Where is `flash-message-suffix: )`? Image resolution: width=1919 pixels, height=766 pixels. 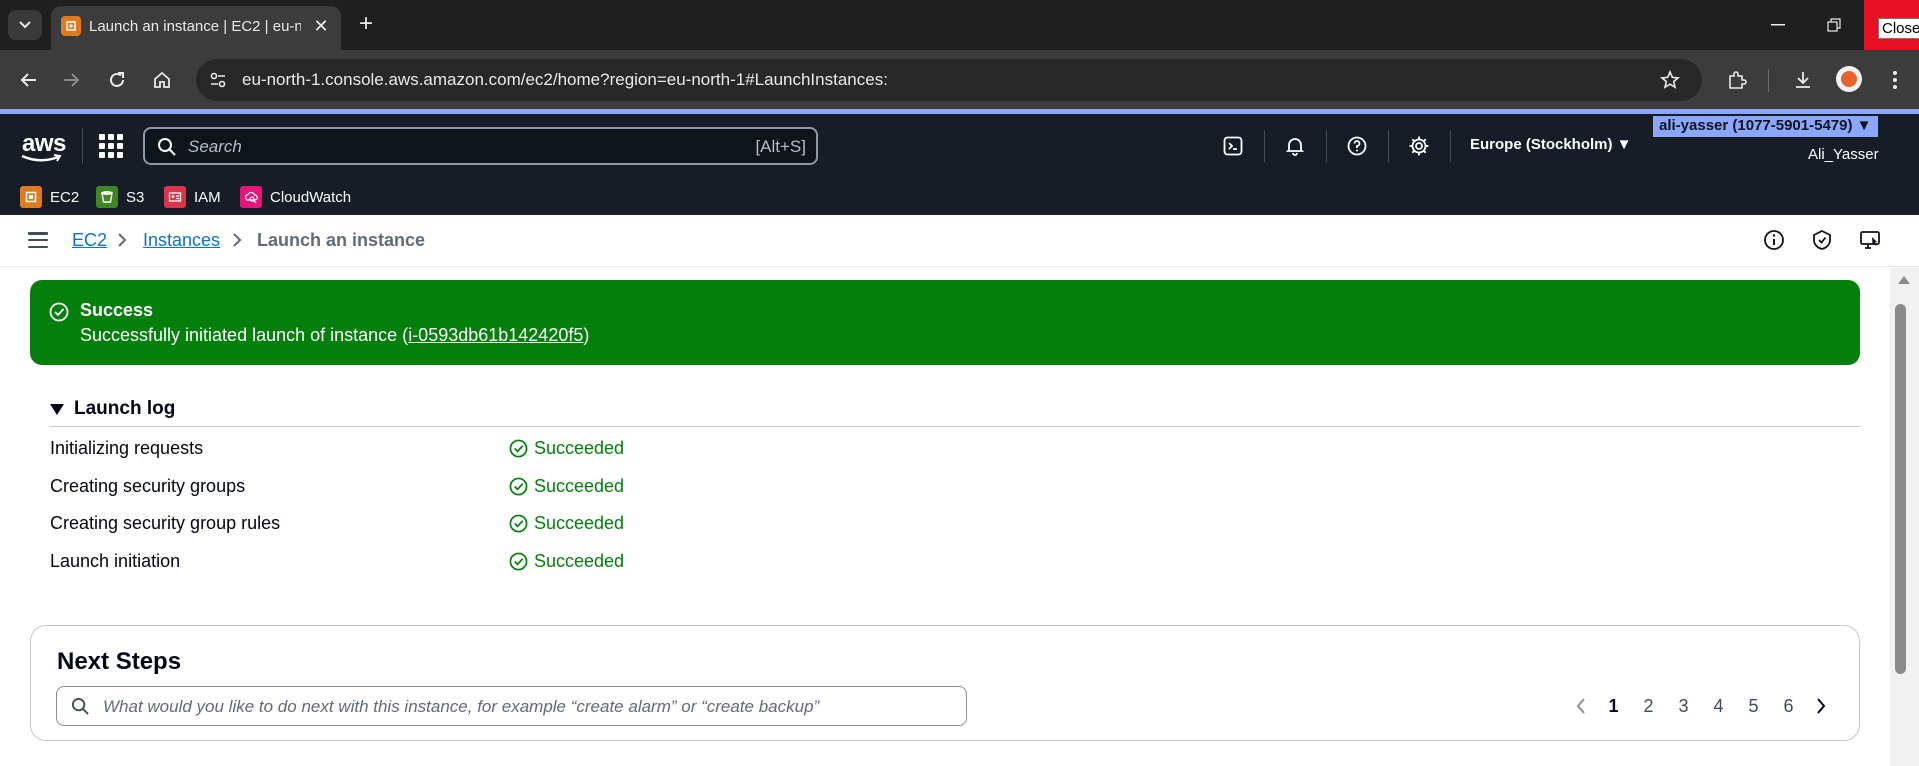 flash-message-suffix: ) is located at coordinates (586, 335).